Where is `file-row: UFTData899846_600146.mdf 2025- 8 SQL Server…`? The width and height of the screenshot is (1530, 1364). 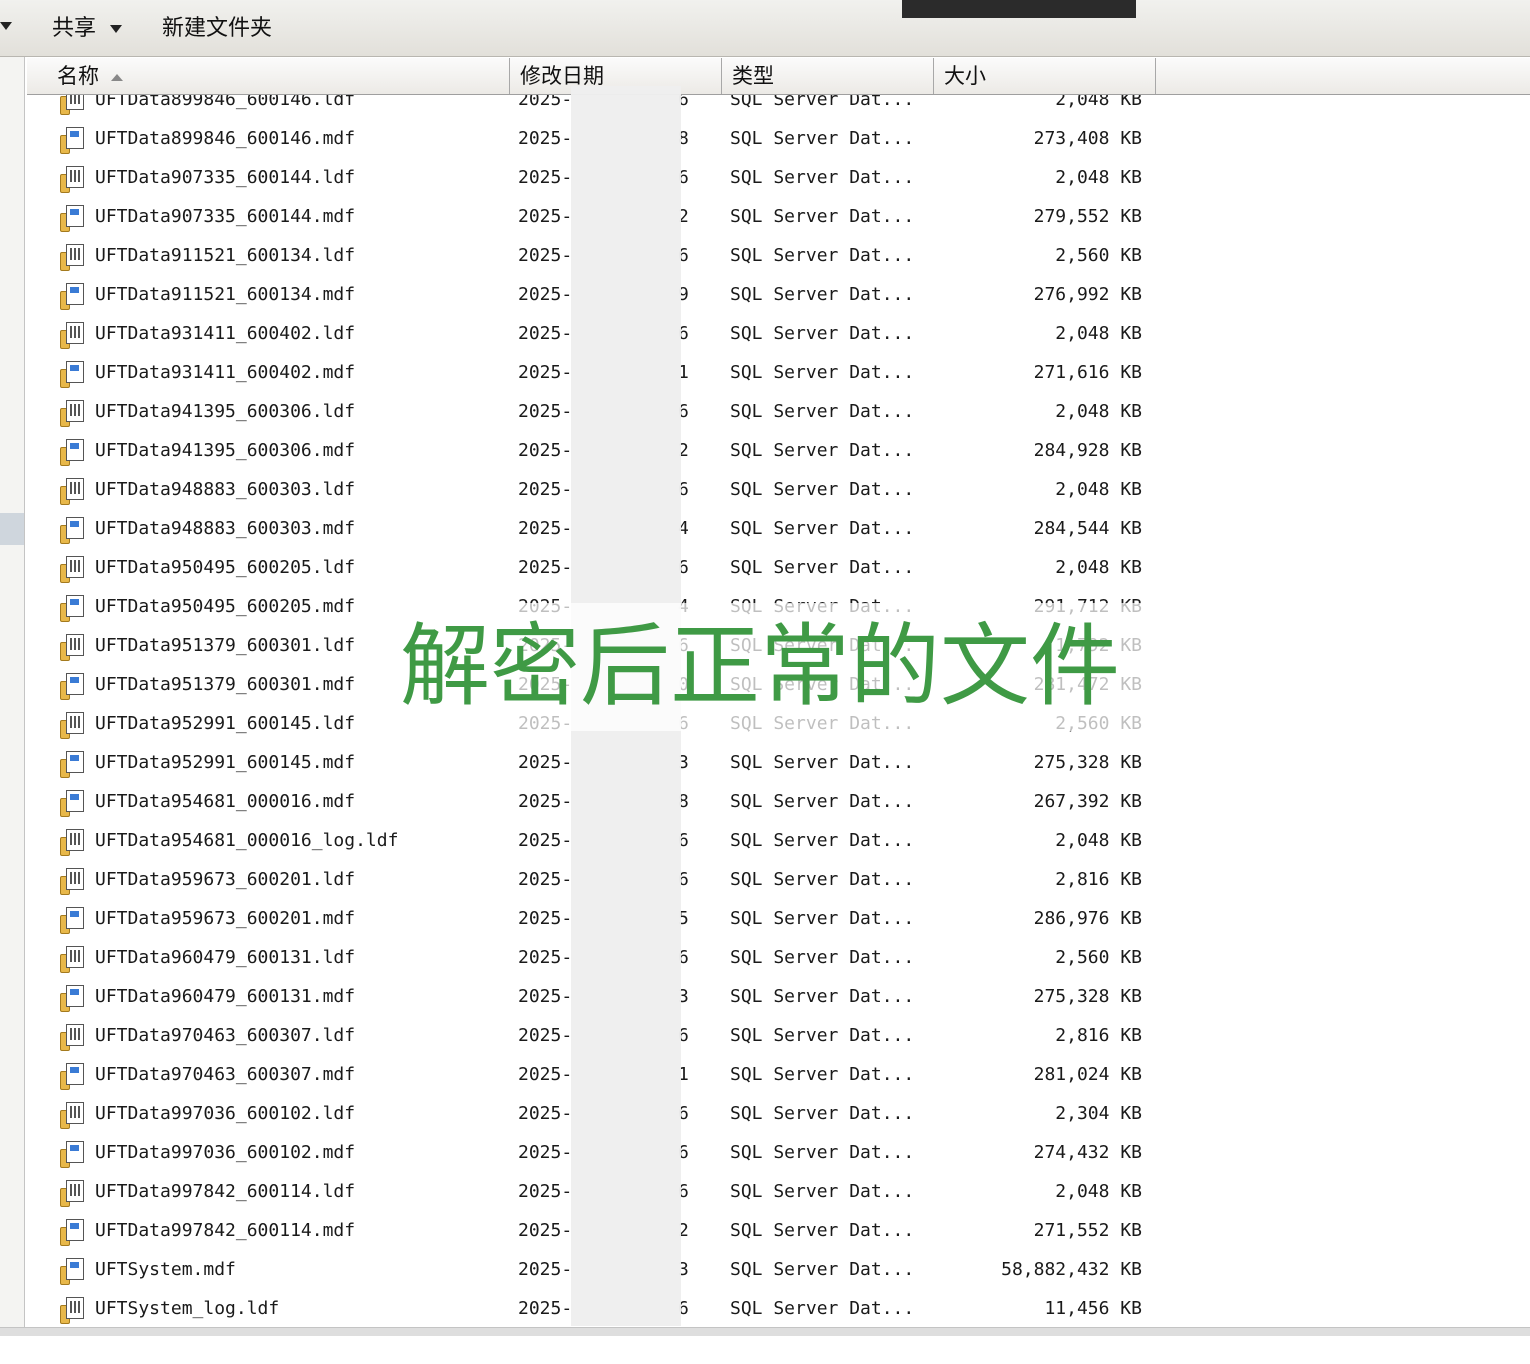
file-row: UFTData899846_600146.mdf 2025- 8 SQL Server… is located at coordinates (778, 138).